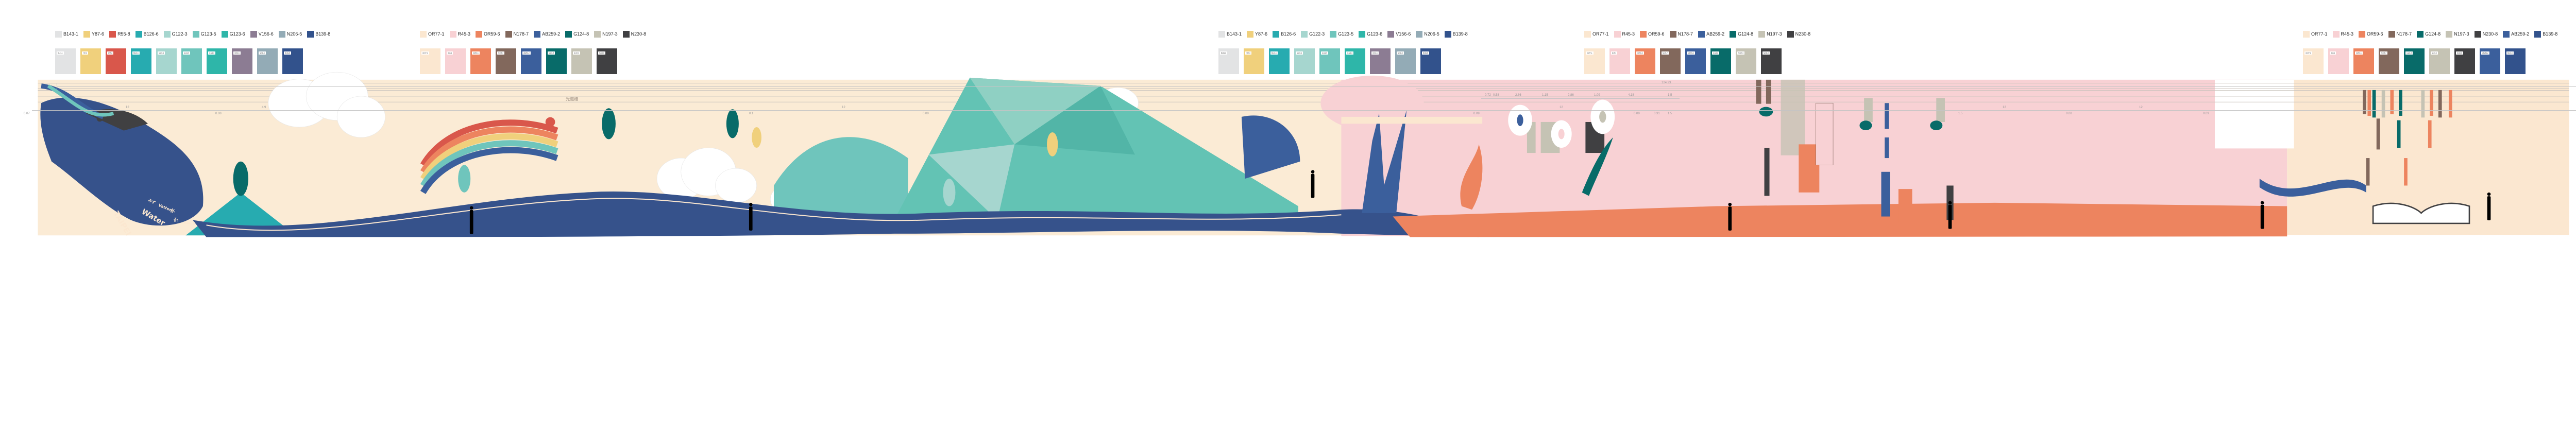 This screenshot has height=435, width=2576. Describe the element at coordinates (1329, 61) in the screenshot. I see `color-swatch-card: G123-5` at that location.